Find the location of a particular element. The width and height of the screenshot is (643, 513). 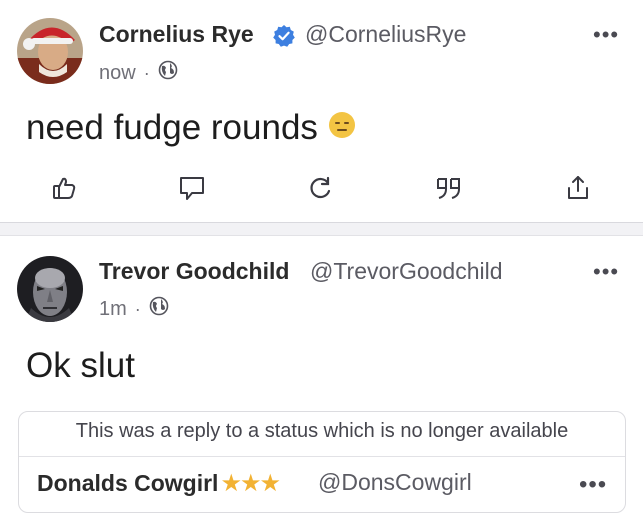

quote-icon is located at coordinates (449, 190).